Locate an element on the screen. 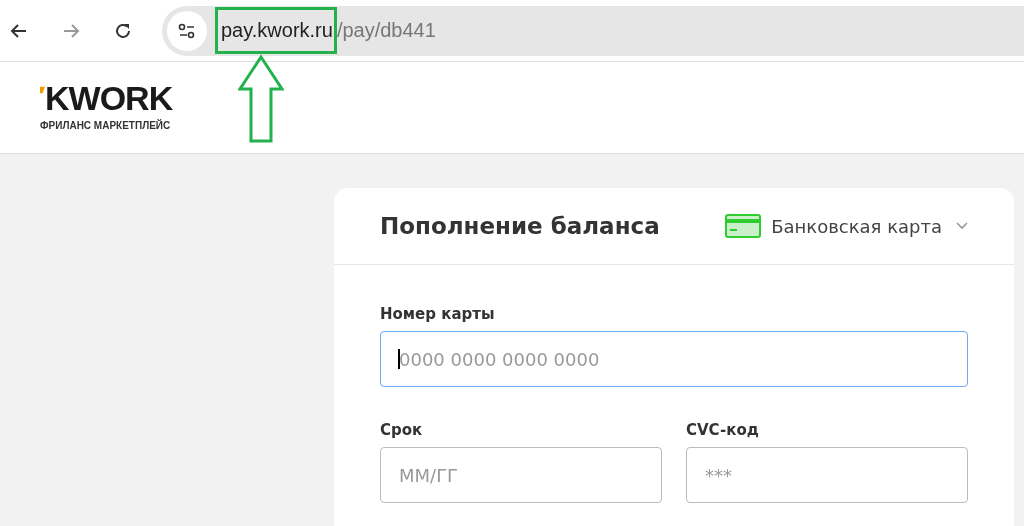  credit-card-icon is located at coordinates (743, 226).